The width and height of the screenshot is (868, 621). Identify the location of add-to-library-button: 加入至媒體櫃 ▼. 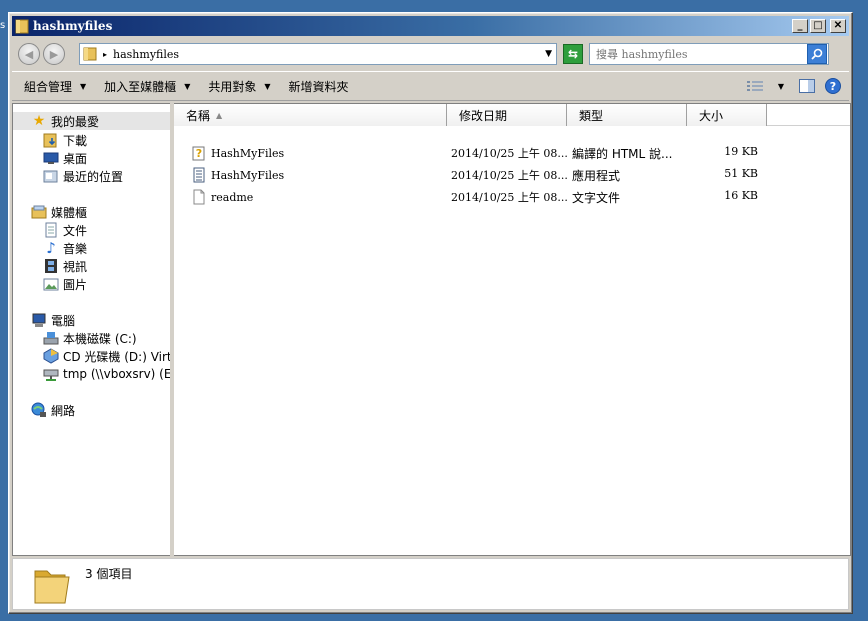
(147, 86).